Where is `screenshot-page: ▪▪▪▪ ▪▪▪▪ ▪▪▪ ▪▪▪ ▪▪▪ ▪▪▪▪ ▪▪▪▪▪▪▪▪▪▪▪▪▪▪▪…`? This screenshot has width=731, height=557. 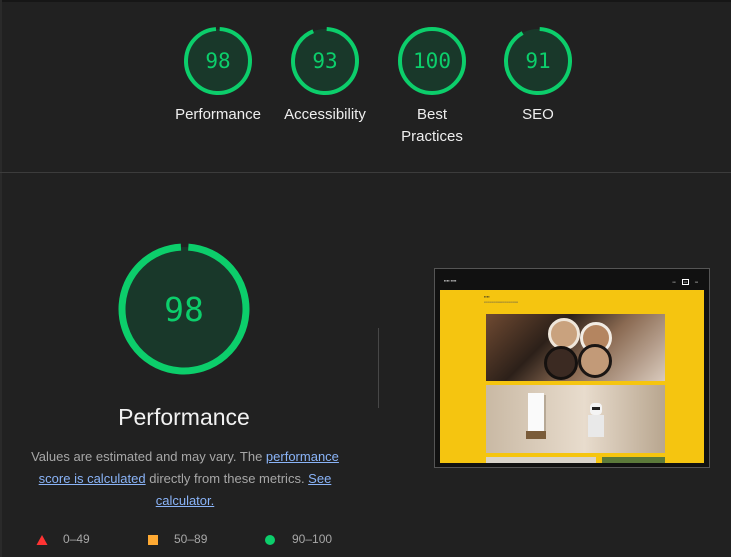 screenshot-page: ▪▪▪▪ ▪▪▪▪ ▪▪▪ ▪▪▪ ▪▪▪ ▪▪▪▪ ▪▪▪▪▪▪▪▪▪▪▪▪▪▪▪… is located at coordinates (572, 368).